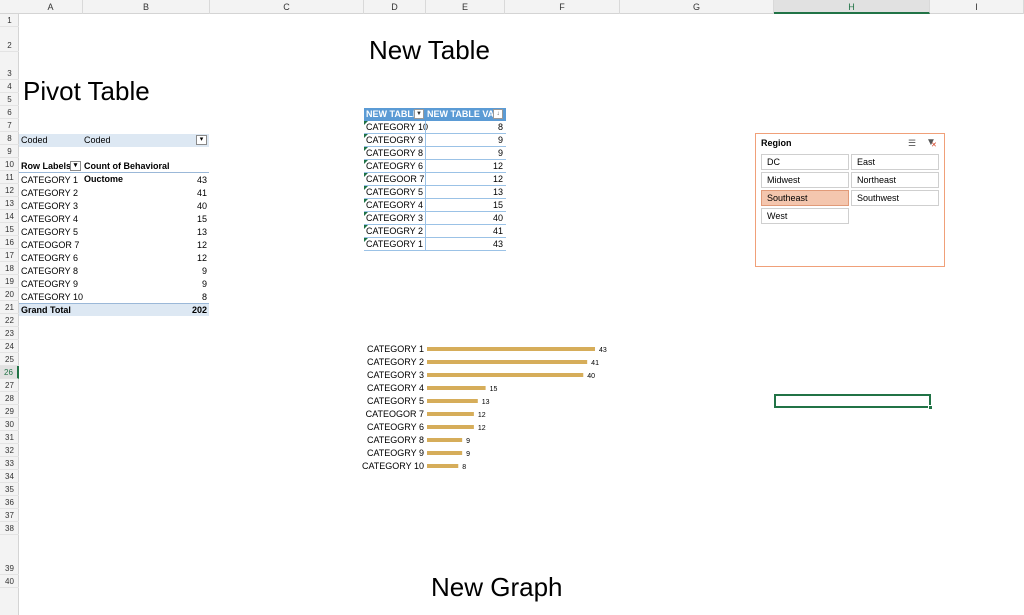 This screenshot has height=615, width=1024. Describe the element at coordinates (603, 350) in the screenshot. I see `chart-data-label: 43` at that location.